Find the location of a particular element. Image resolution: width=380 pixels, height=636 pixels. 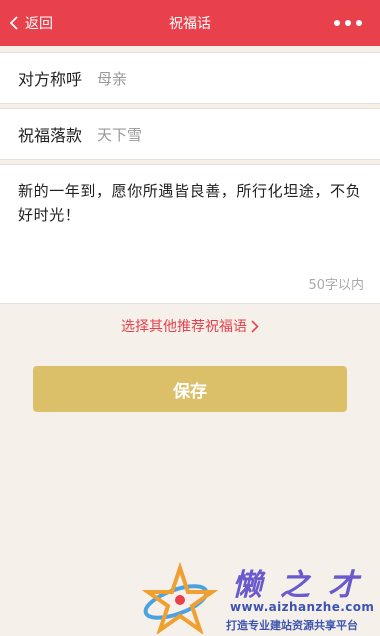

recipient-label: 对方称呼 is located at coordinates (50, 79).